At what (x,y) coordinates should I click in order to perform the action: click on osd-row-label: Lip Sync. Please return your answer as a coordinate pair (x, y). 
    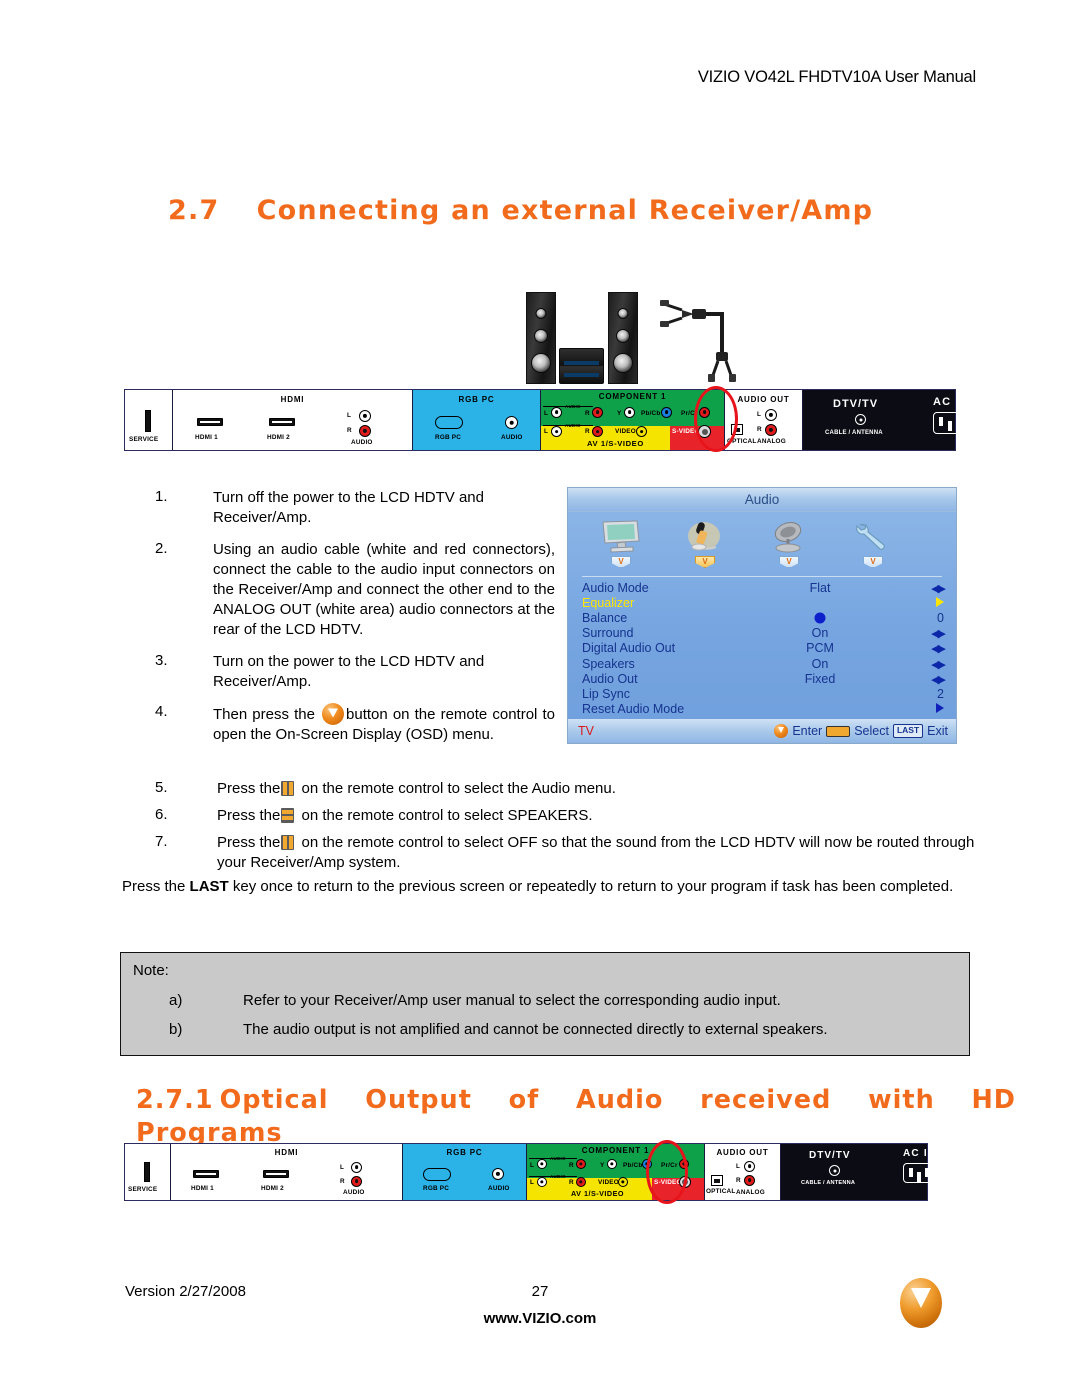
    Looking at the image, I should click on (606, 693).